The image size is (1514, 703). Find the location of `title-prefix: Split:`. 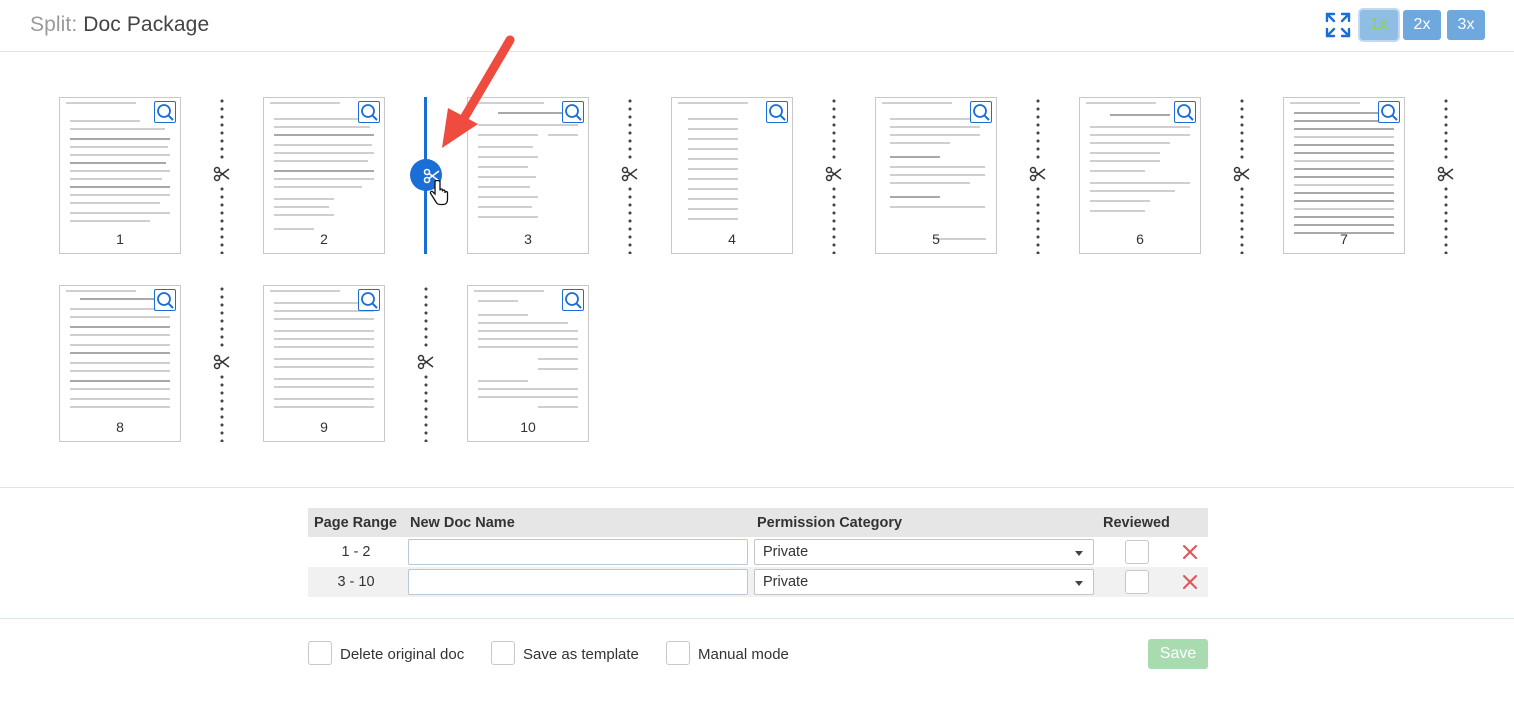

title-prefix: Split: is located at coordinates (54, 24).